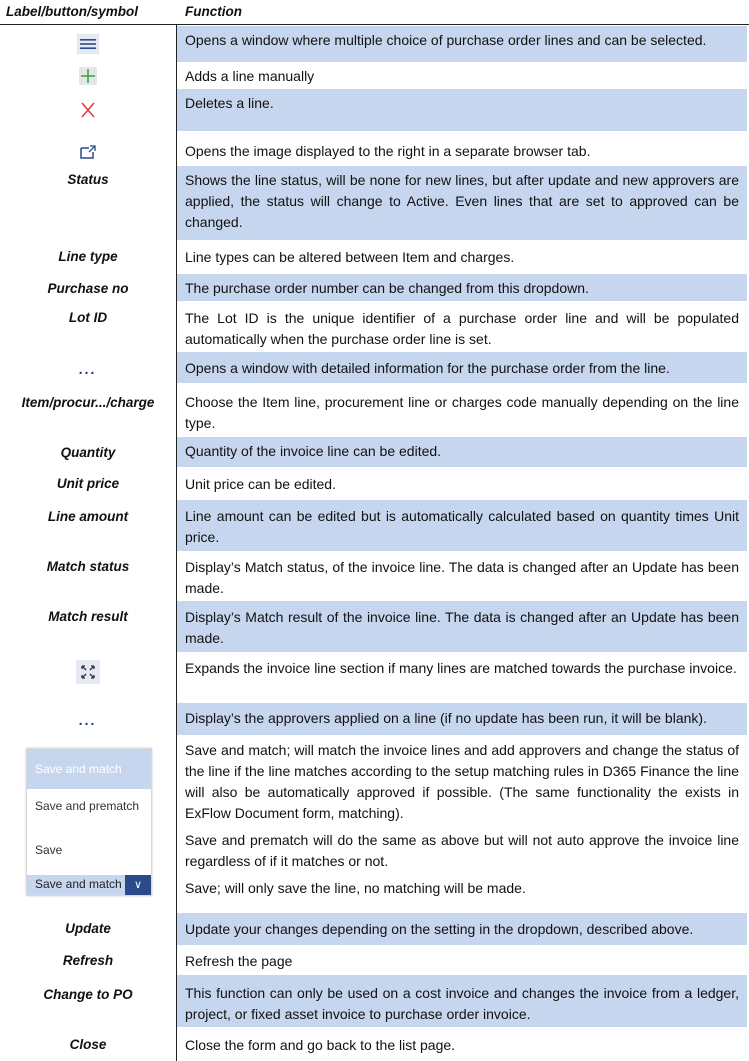 The height and width of the screenshot is (1061, 749). What do you see at coordinates (88, 616) in the screenshot?
I see `row-label: Match result` at bounding box center [88, 616].